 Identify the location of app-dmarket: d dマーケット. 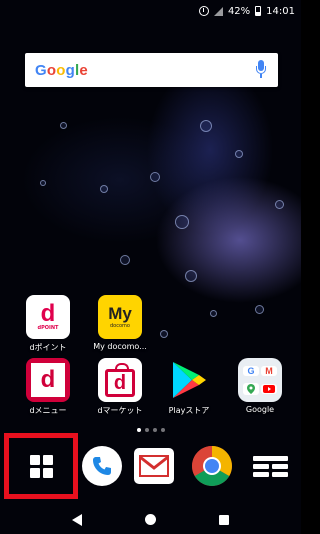
(120, 387).